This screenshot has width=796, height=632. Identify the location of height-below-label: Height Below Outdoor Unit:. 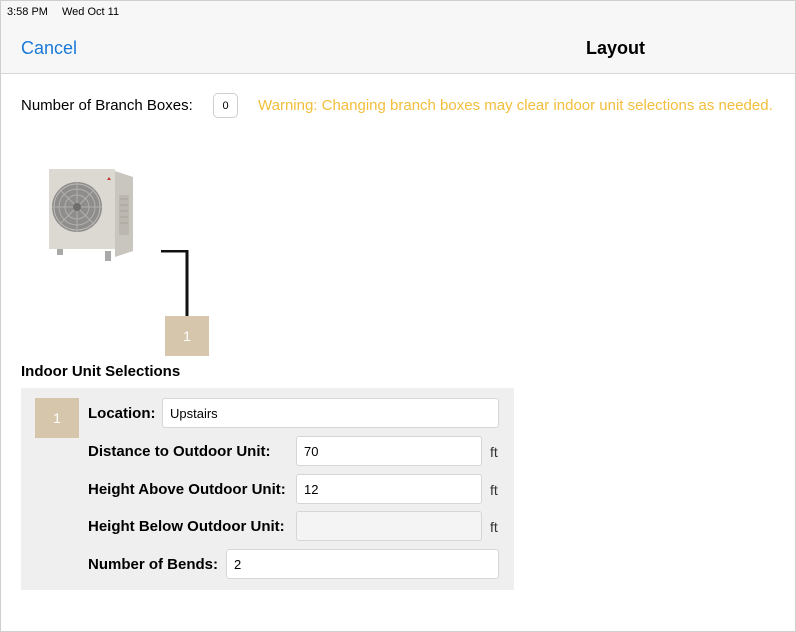
(186, 526).